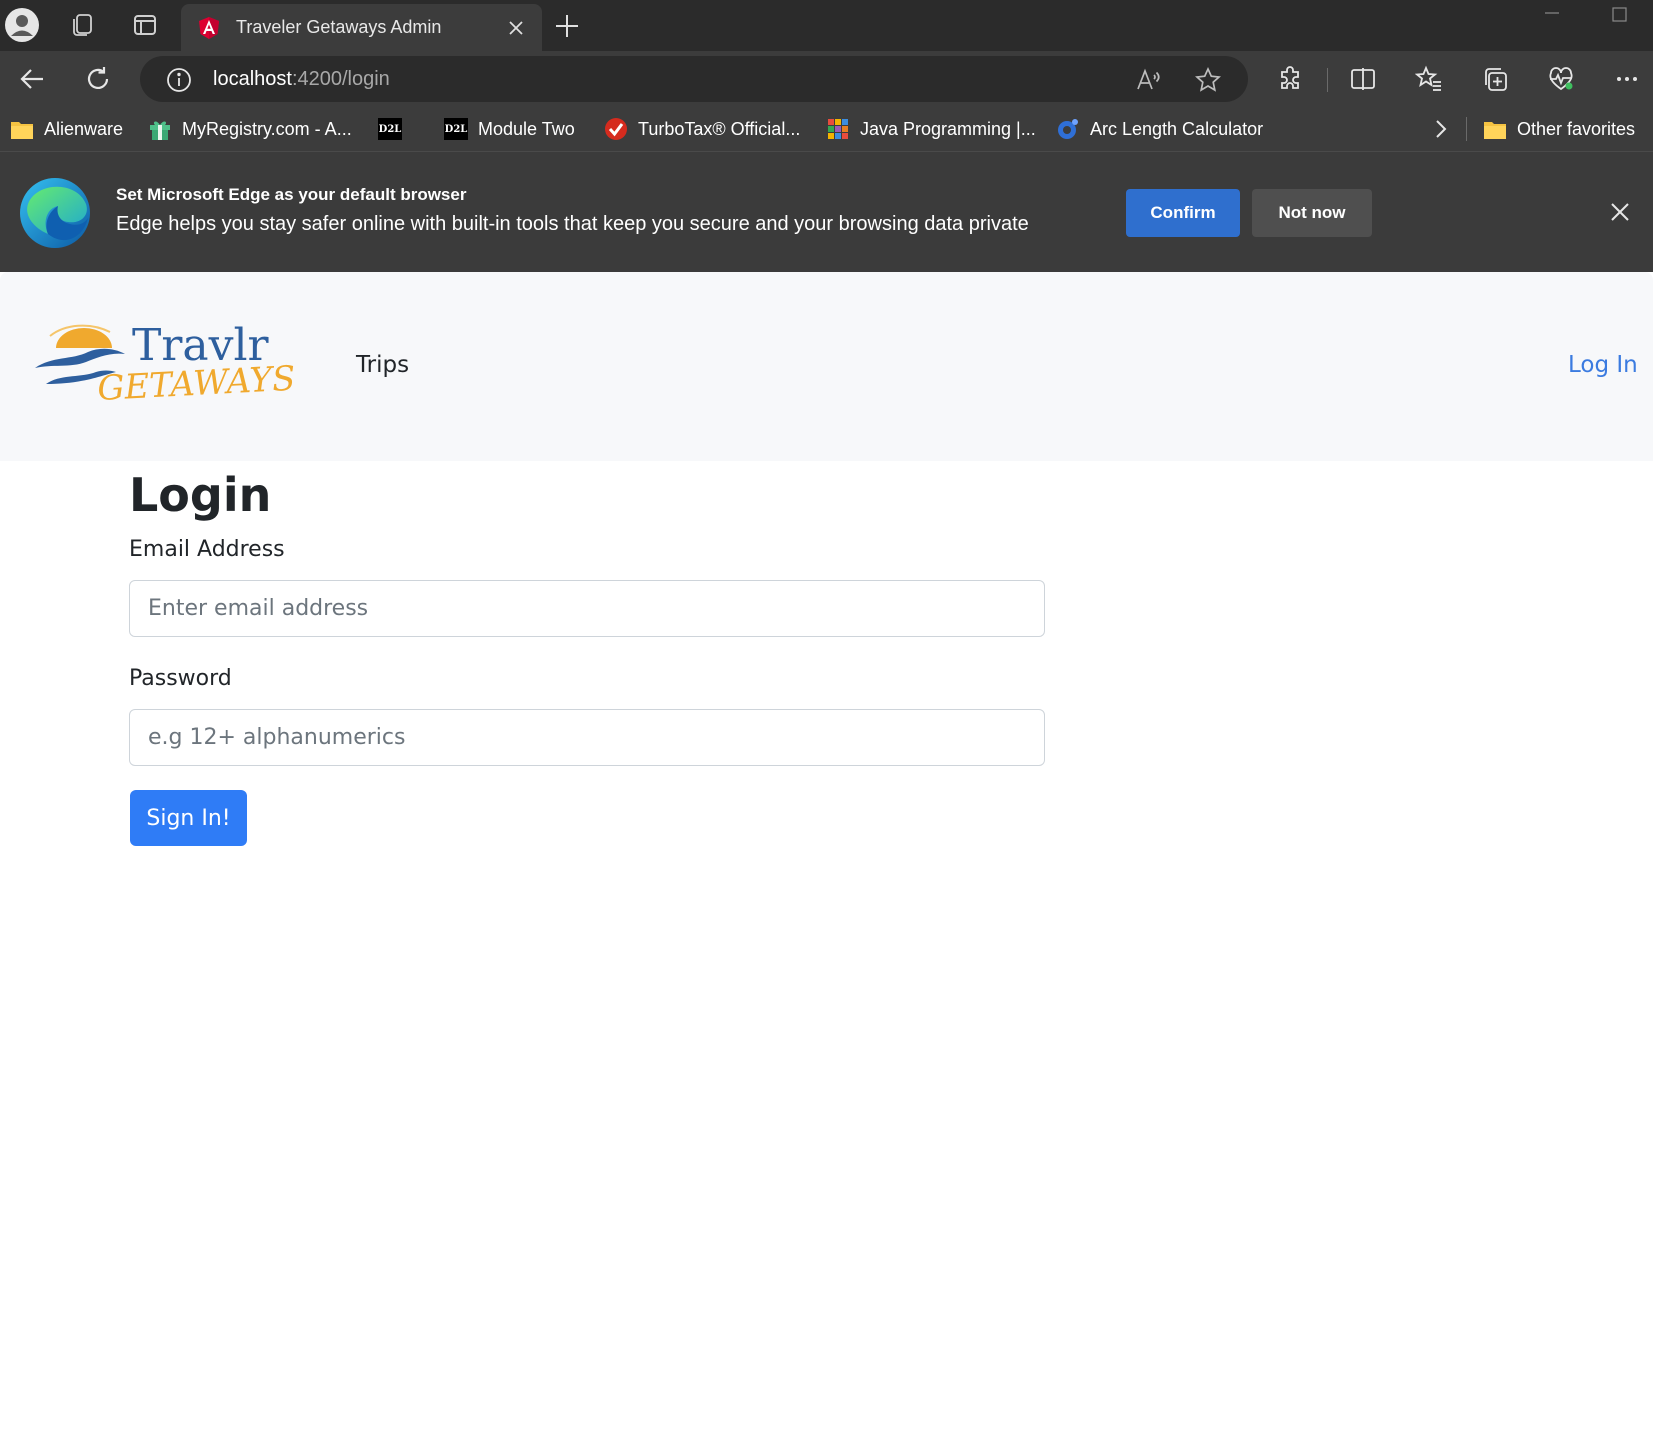 Image resolution: width=1653 pixels, height=1435 pixels. I want to click on logo-line2: GETAWAYS, so click(196, 384).